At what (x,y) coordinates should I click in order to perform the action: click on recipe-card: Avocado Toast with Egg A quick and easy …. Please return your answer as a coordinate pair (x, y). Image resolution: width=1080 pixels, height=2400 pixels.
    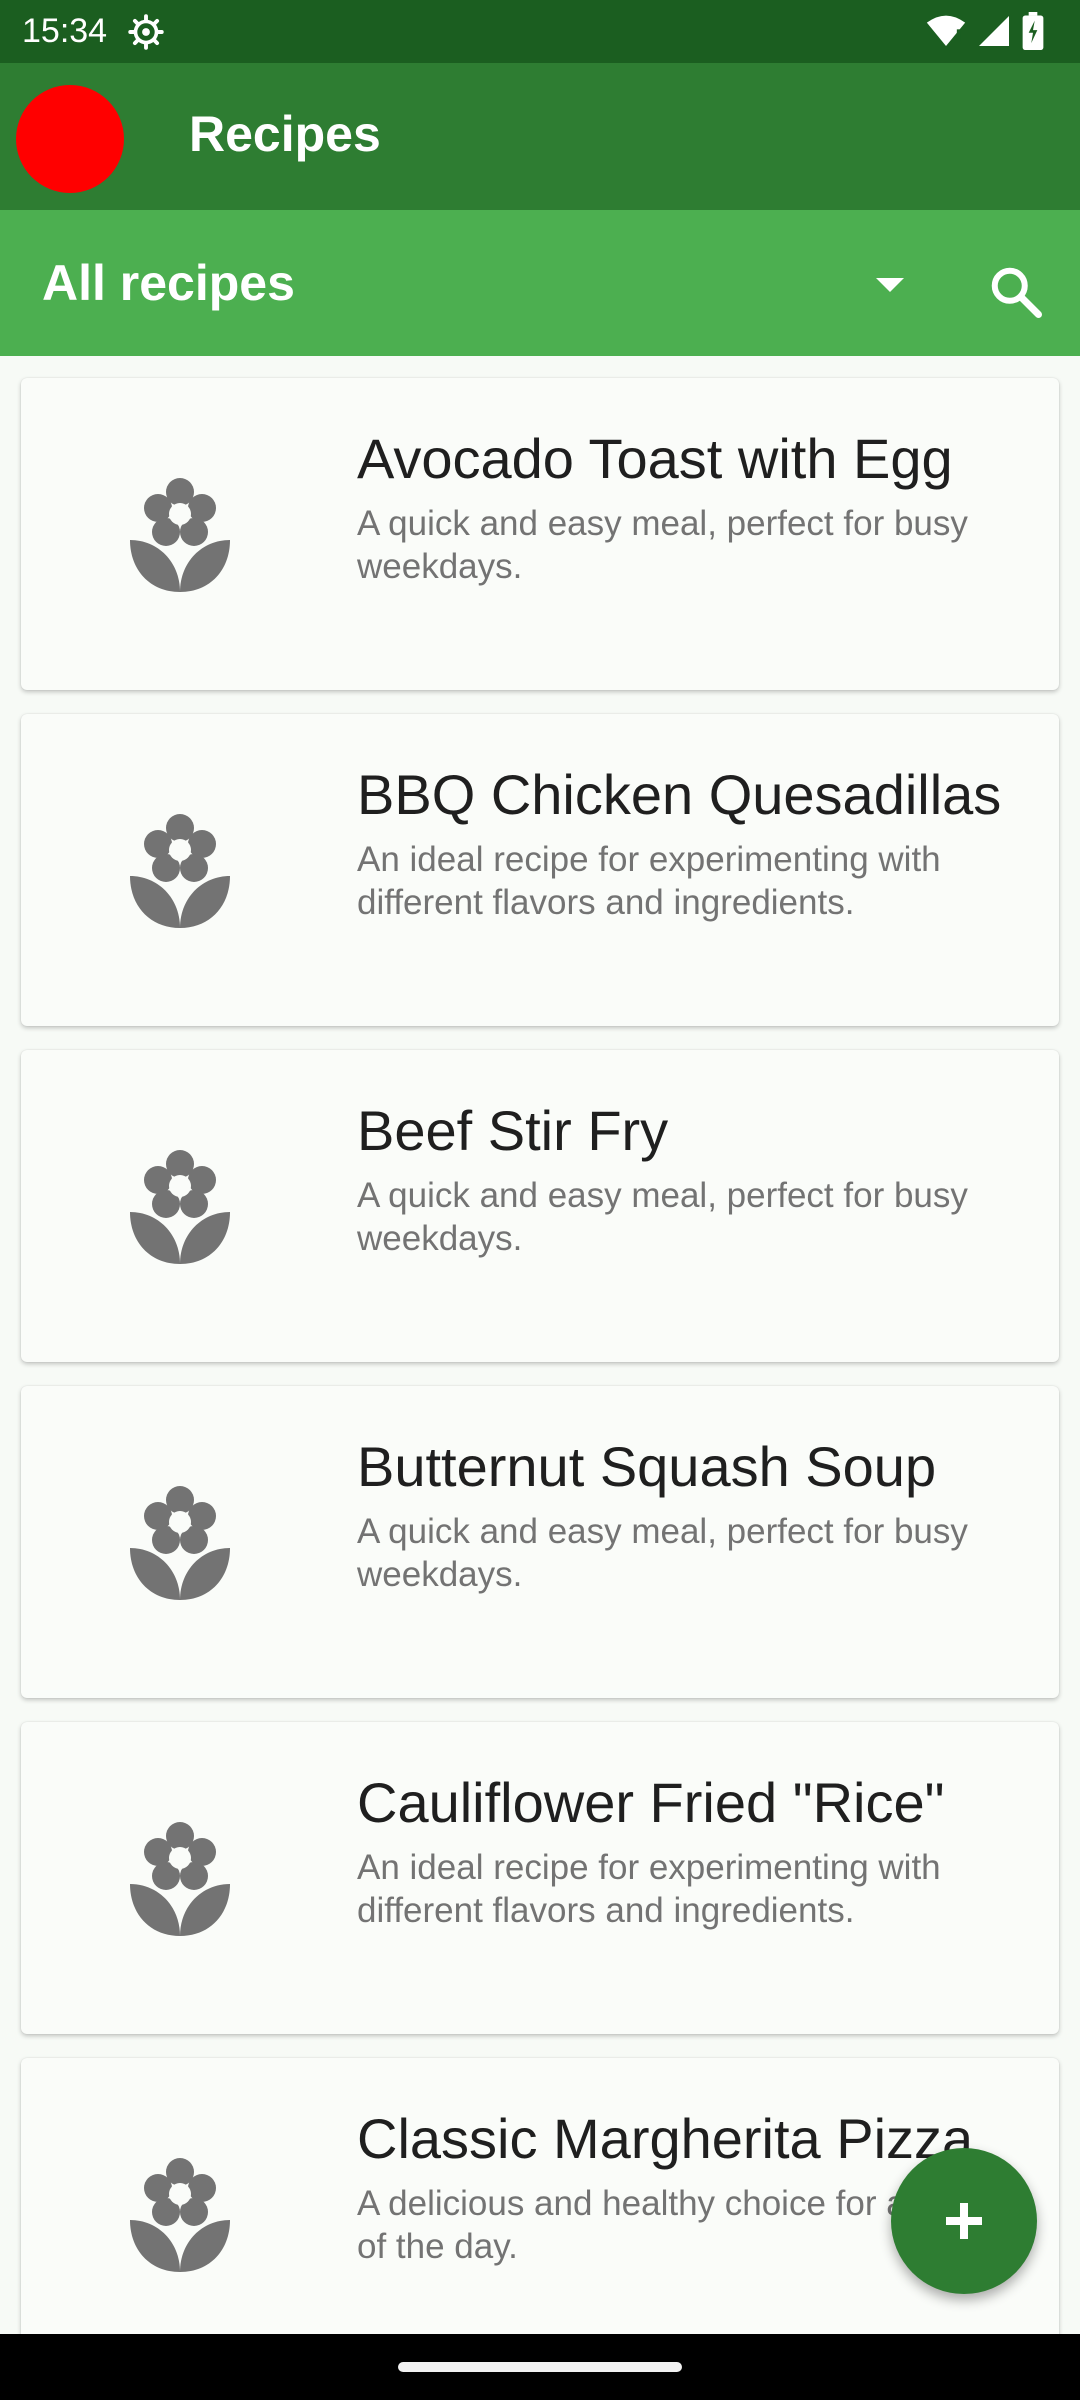
    Looking at the image, I should click on (540, 534).